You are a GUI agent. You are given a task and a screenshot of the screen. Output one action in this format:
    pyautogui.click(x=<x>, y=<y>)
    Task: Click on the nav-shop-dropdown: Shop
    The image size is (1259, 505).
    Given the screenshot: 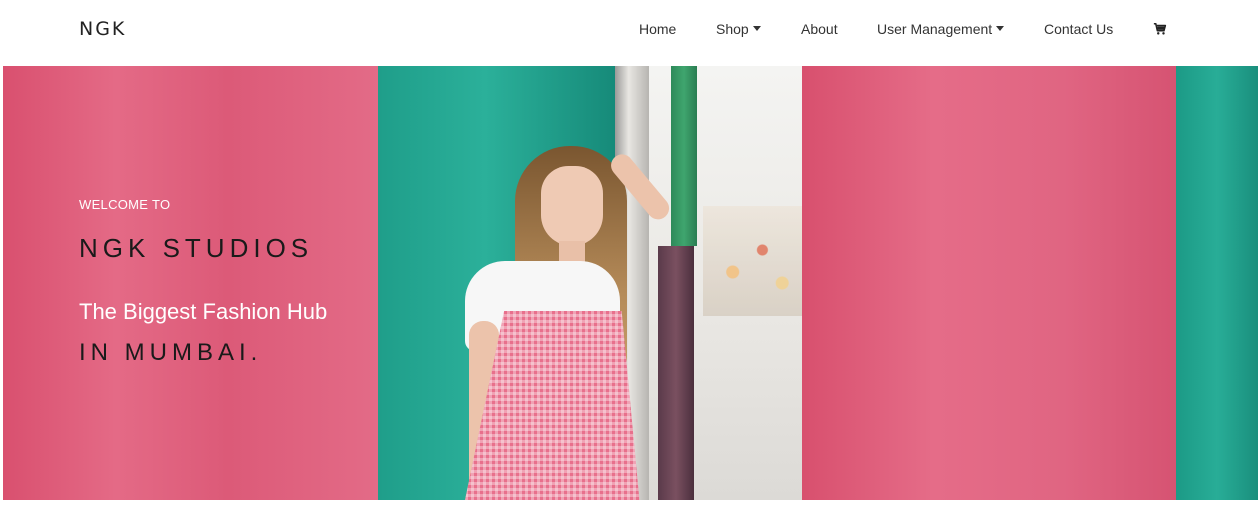 What is the action you would take?
    pyautogui.click(x=738, y=29)
    